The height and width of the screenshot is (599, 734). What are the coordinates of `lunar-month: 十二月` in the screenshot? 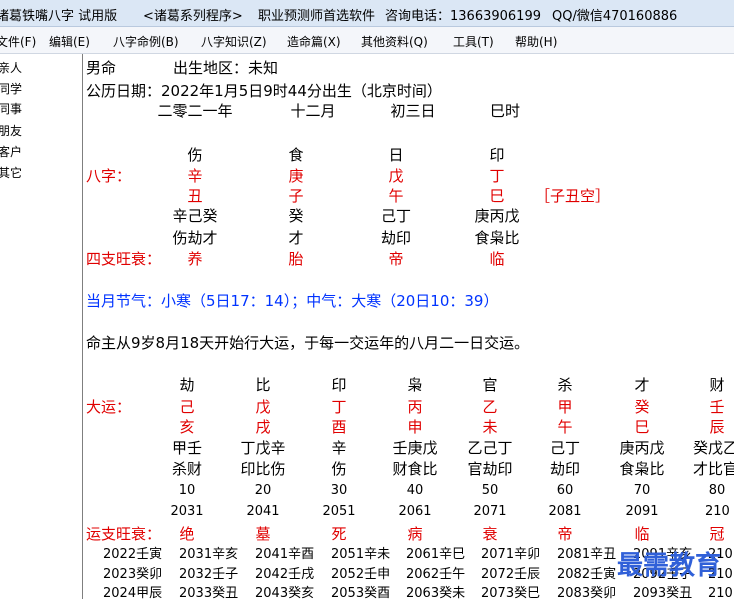 It's located at (313, 111).